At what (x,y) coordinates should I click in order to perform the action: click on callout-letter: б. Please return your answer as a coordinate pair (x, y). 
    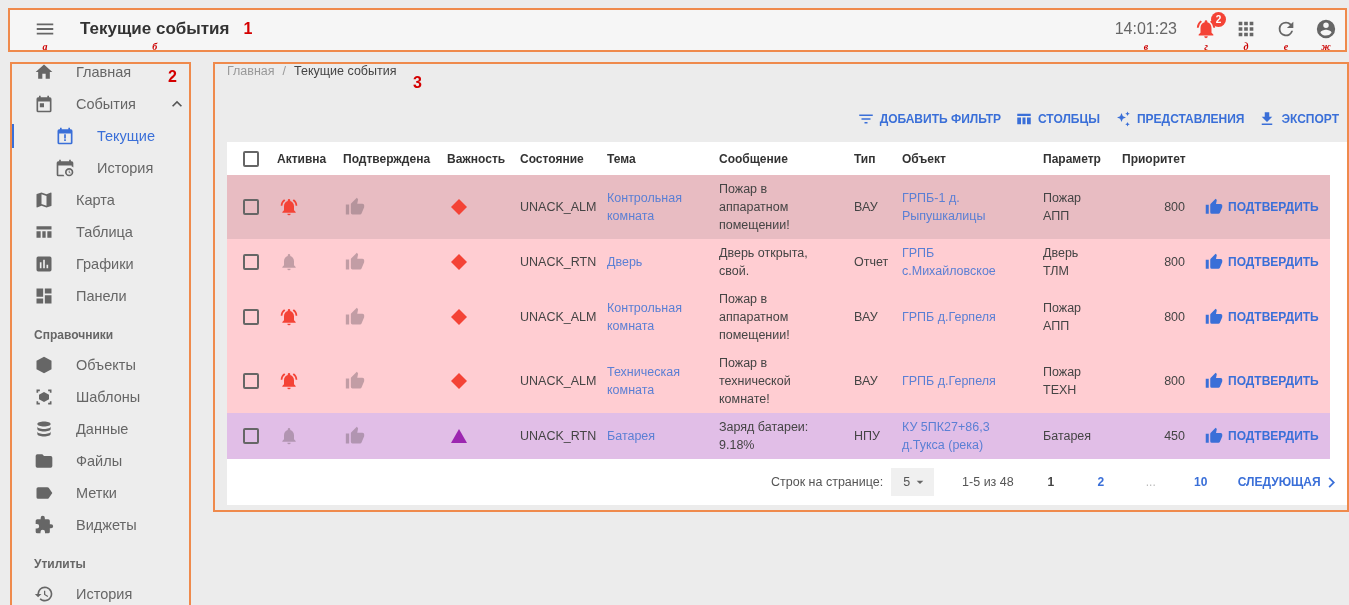
    Looking at the image, I should click on (155, 47).